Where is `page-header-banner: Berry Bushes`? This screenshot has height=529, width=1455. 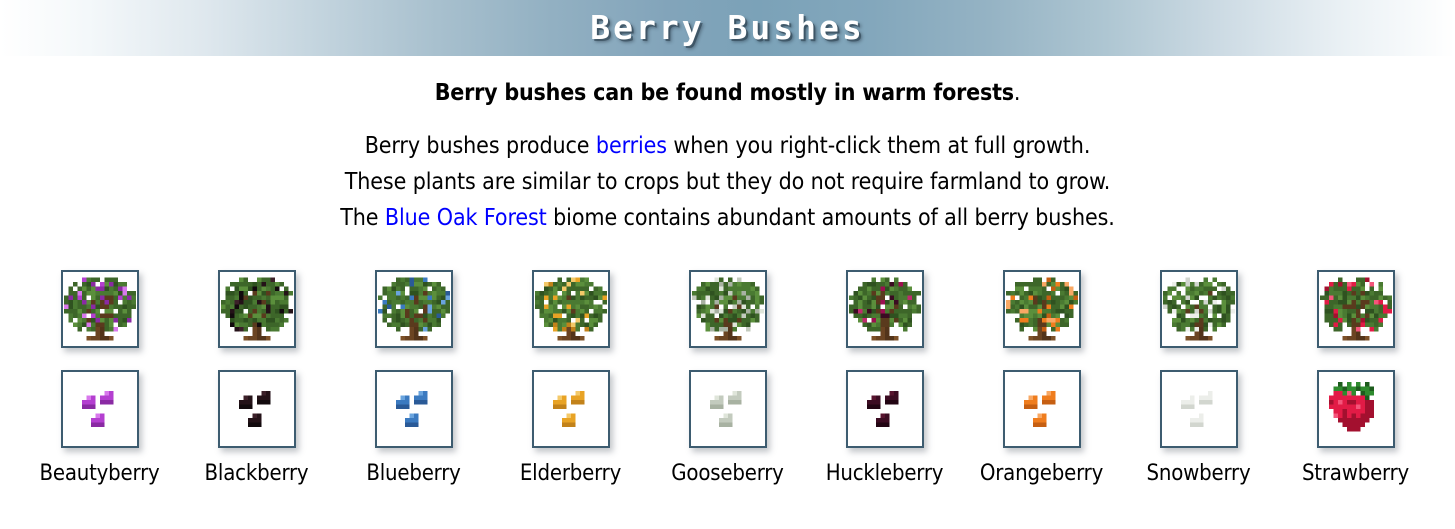
page-header-banner: Berry Bushes is located at coordinates (727, 28).